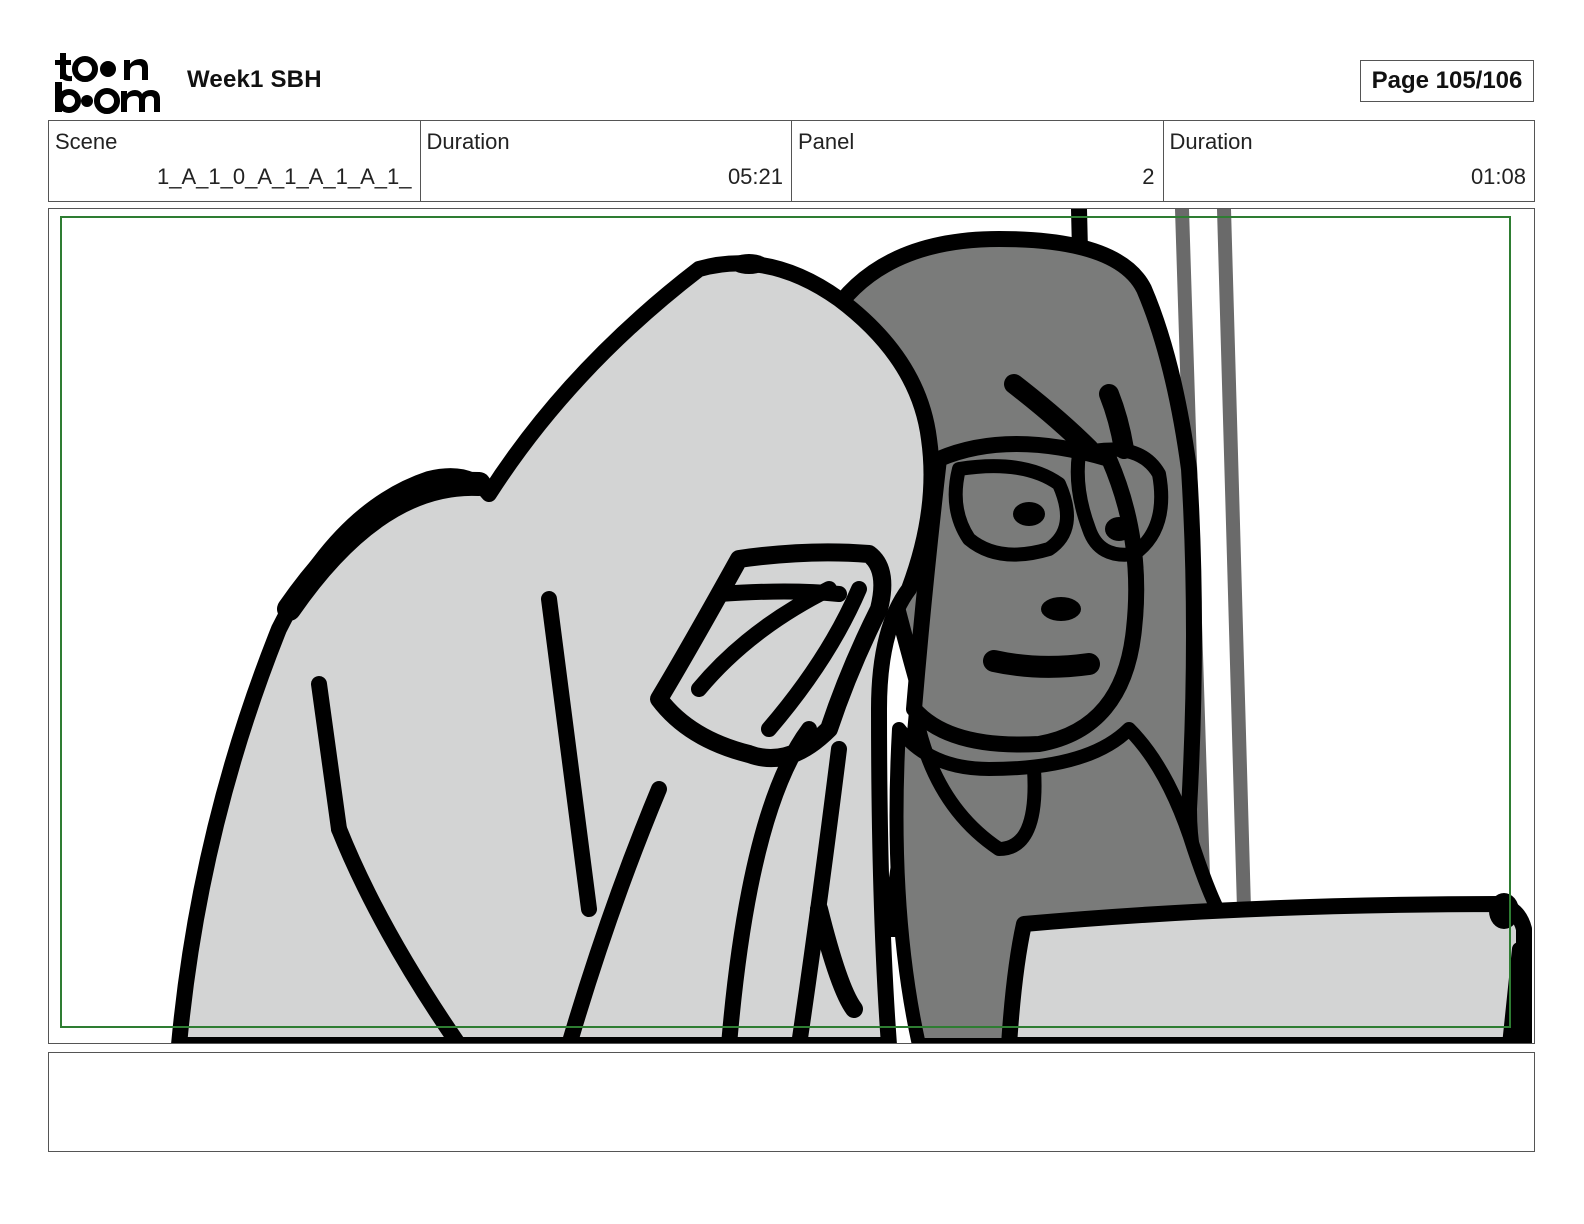 This screenshot has height=1224, width=1584. Describe the element at coordinates (1447, 81) in the screenshot. I see `page-indicator: Page 105/106` at that location.